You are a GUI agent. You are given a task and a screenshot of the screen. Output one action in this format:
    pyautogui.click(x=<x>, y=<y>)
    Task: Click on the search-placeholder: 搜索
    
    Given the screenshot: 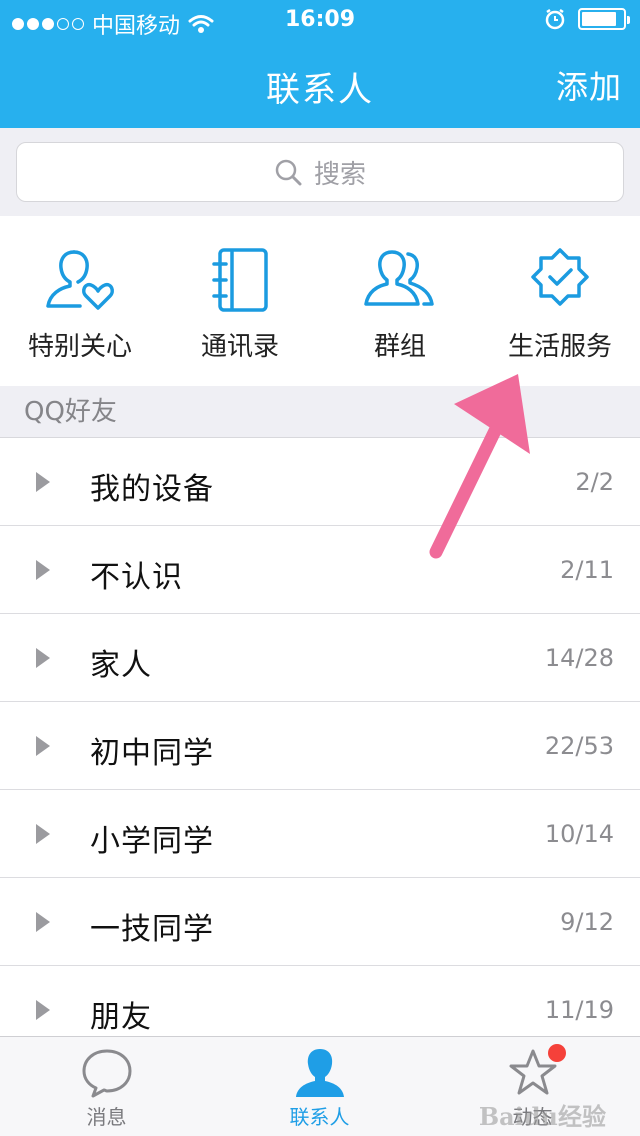 What is the action you would take?
    pyautogui.click(x=339, y=174)
    